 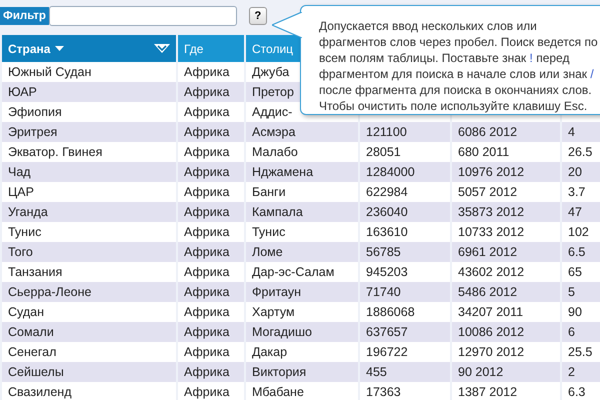 I want to click on table-cell: 65, so click(x=575, y=272).